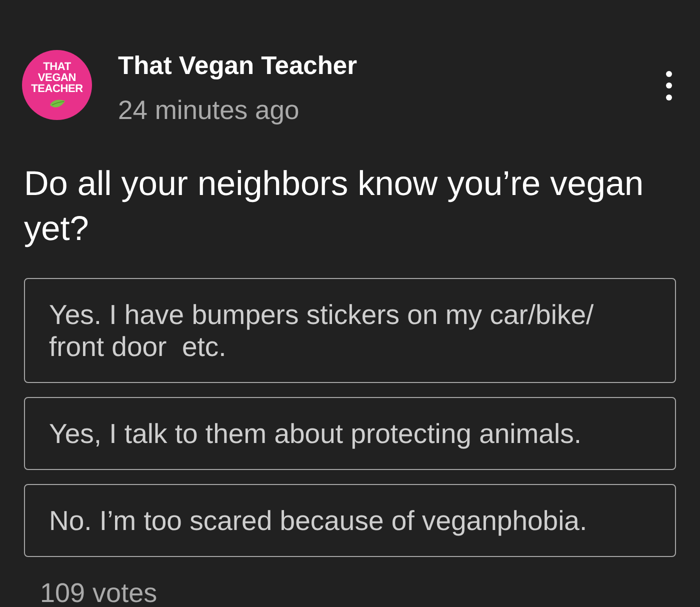 The height and width of the screenshot is (607, 700). Describe the element at coordinates (57, 103) in the screenshot. I see `leaf-icon` at that location.